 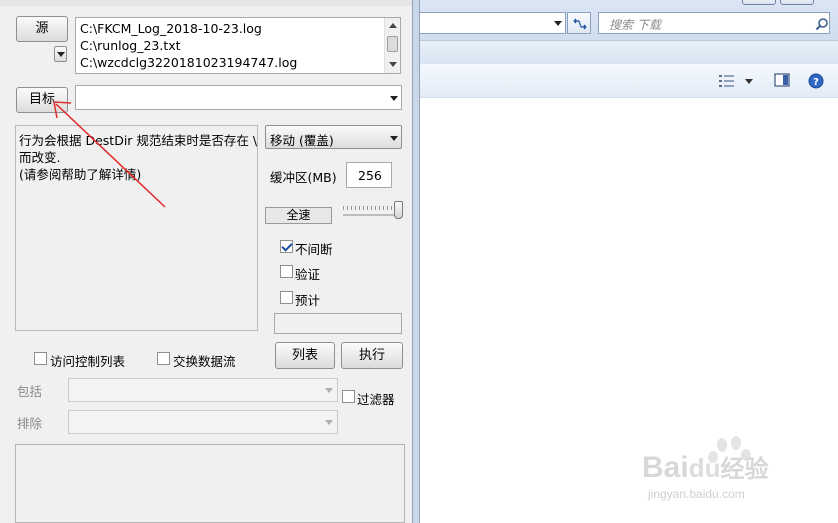 I want to click on mode-select: 移动 (覆盖), so click(x=333, y=137).